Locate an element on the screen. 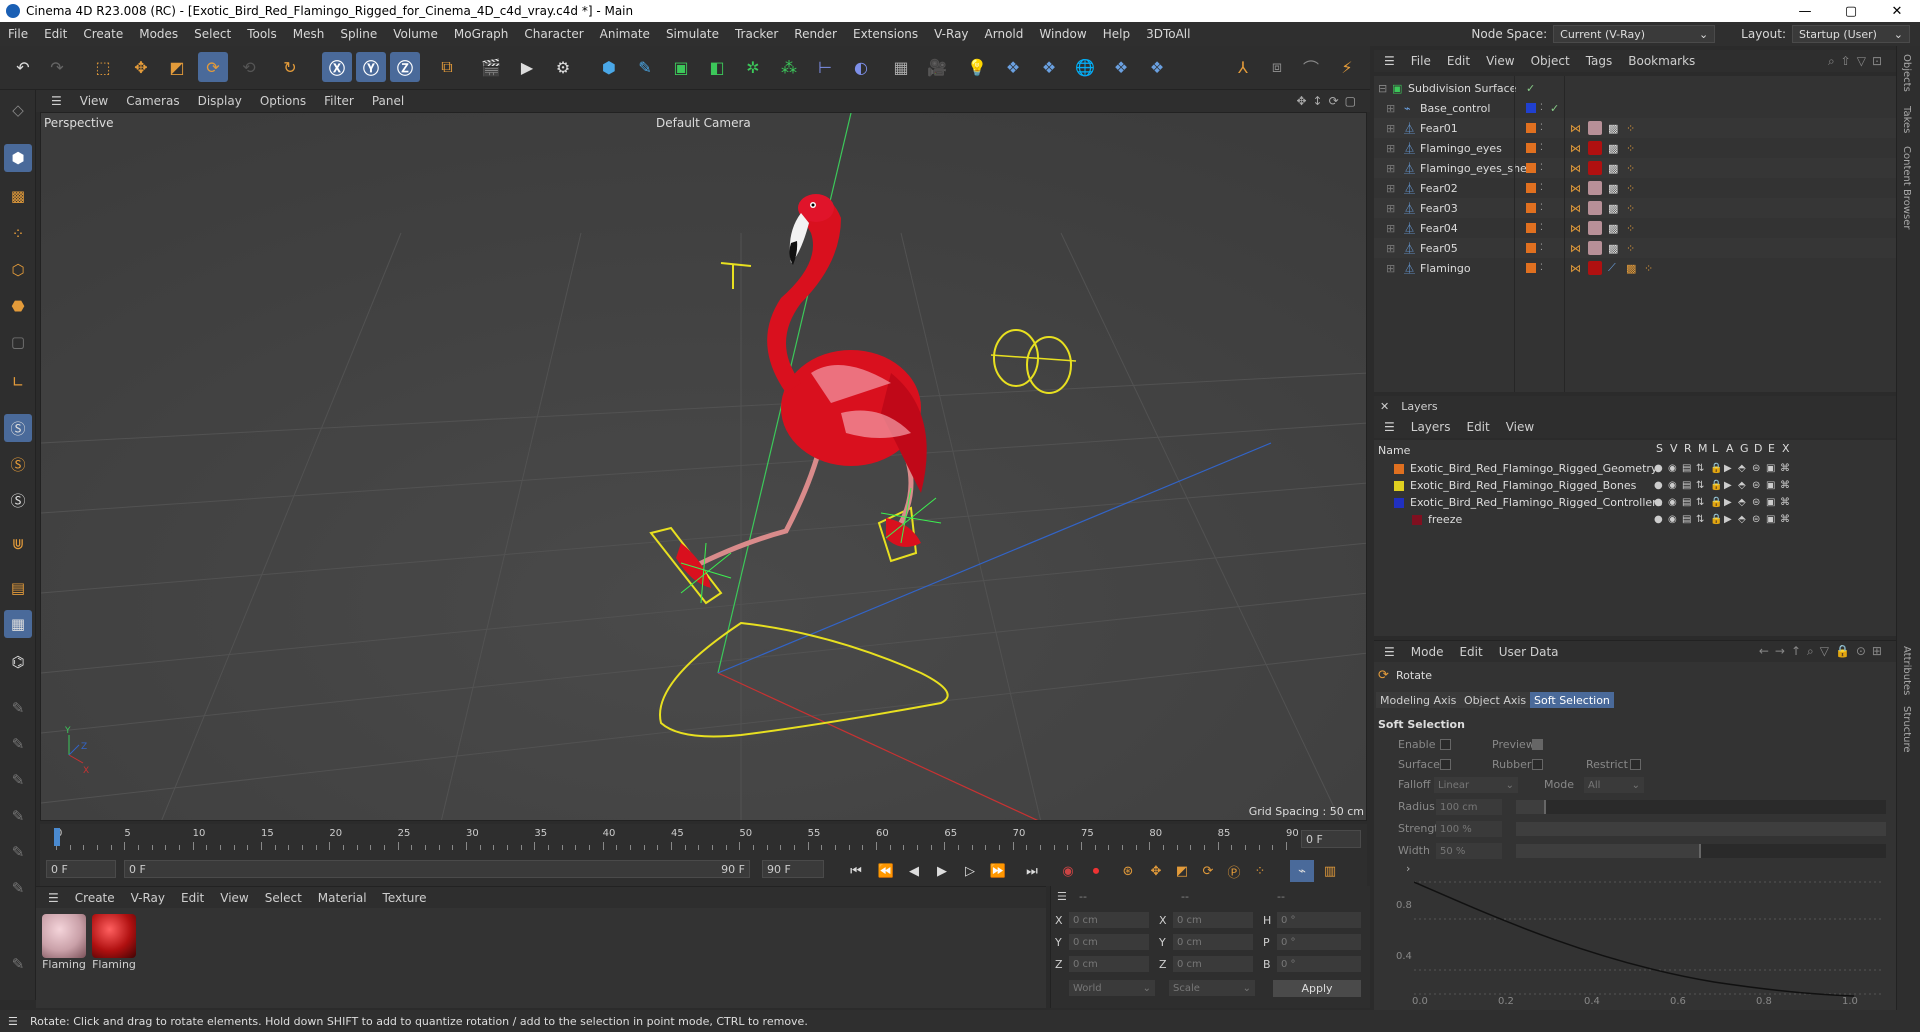 This screenshot has height=1032, width=1920. locked-workplane-icon: ⌬ is located at coordinates (18, 662).